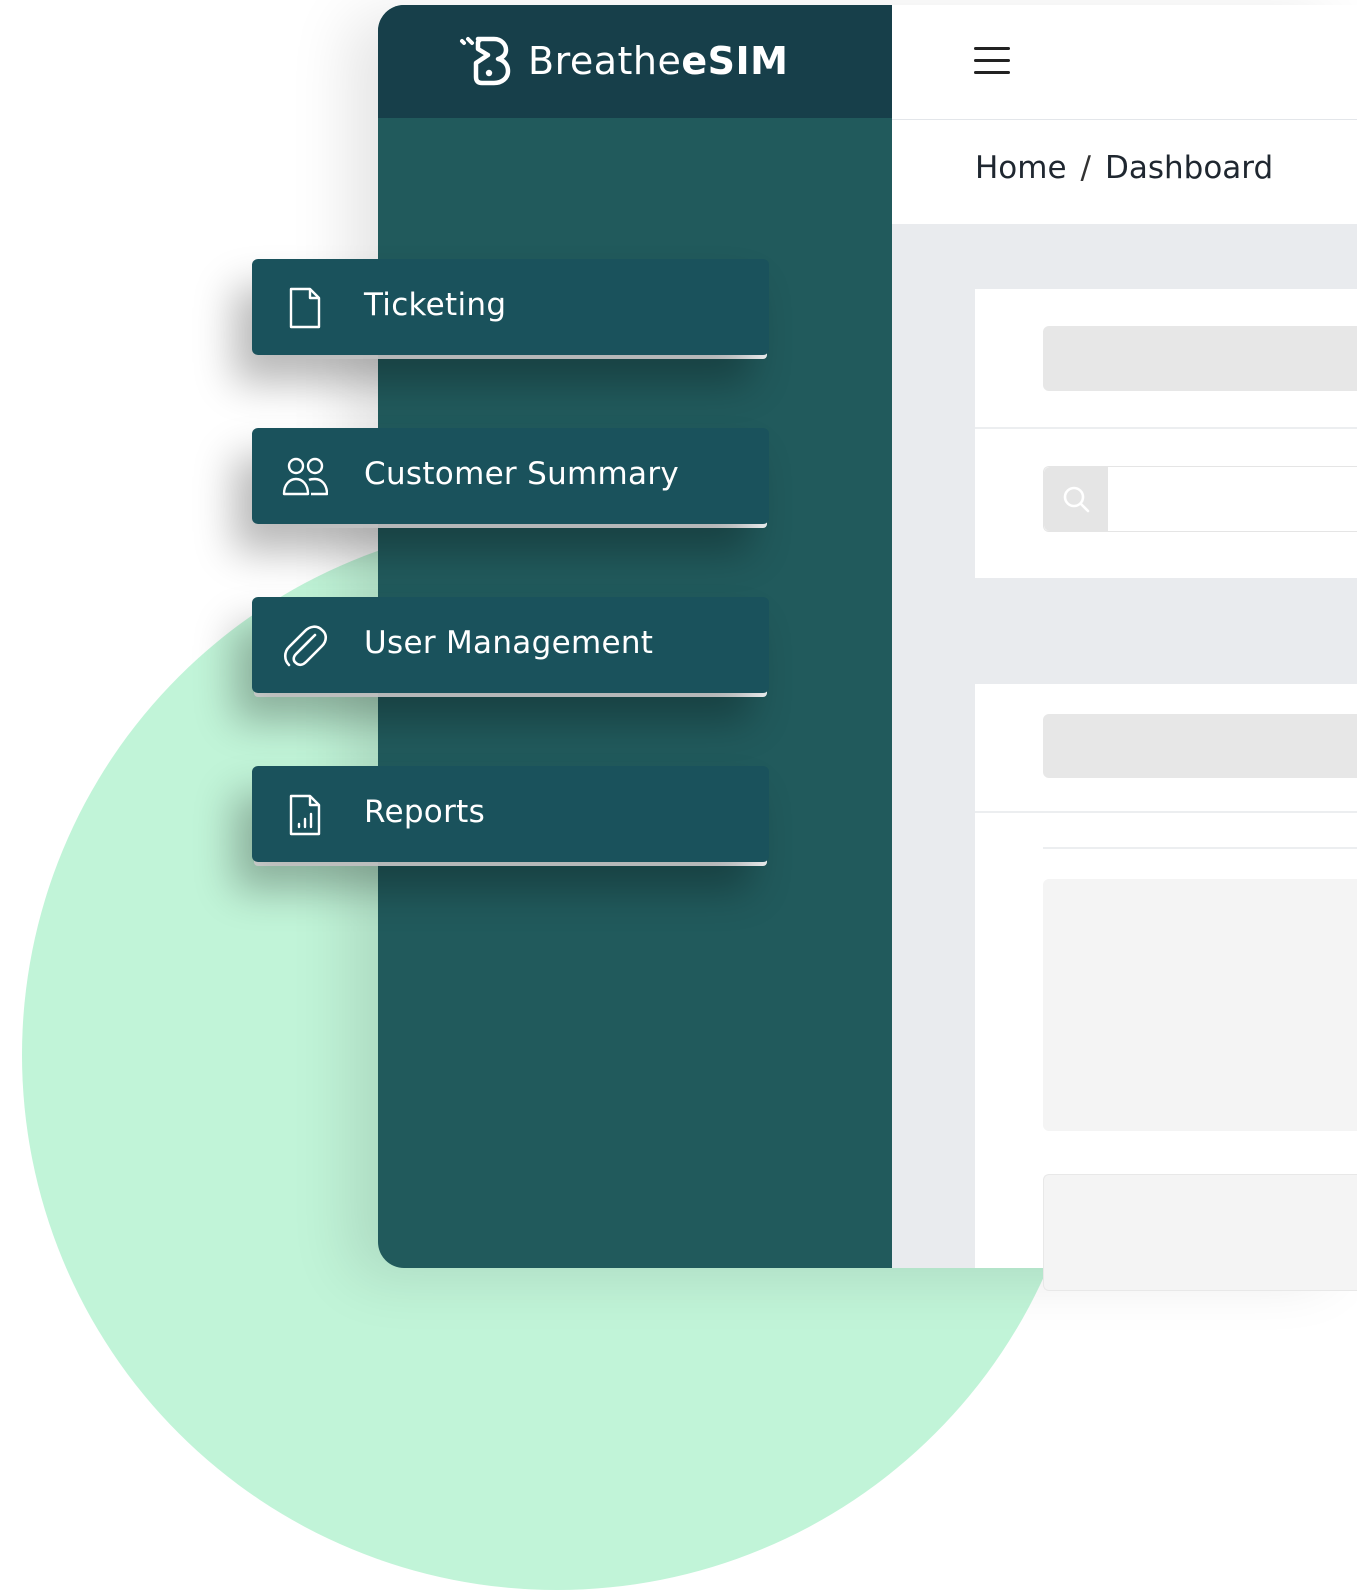  What do you see at coordinates (305, 476) in the screenshot?
I see `users-icon` at bounding box center [305, 476].